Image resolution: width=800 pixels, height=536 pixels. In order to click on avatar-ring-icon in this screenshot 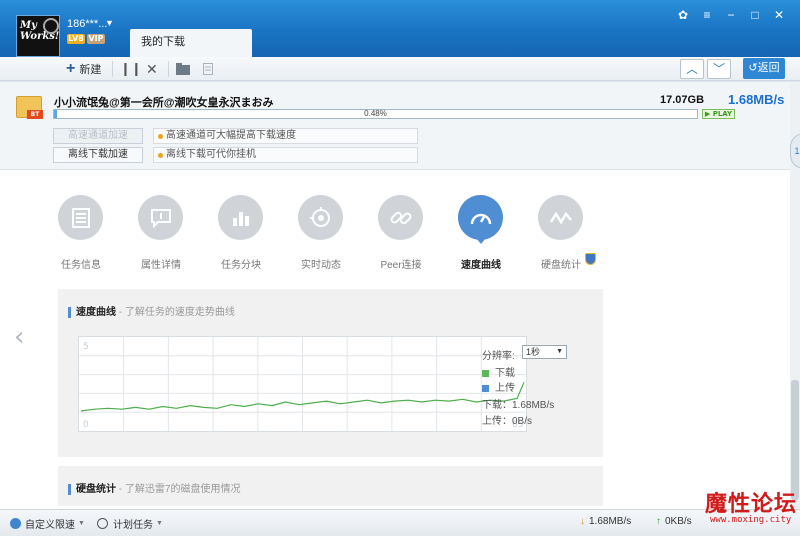, I will do `click(51, 26)`.